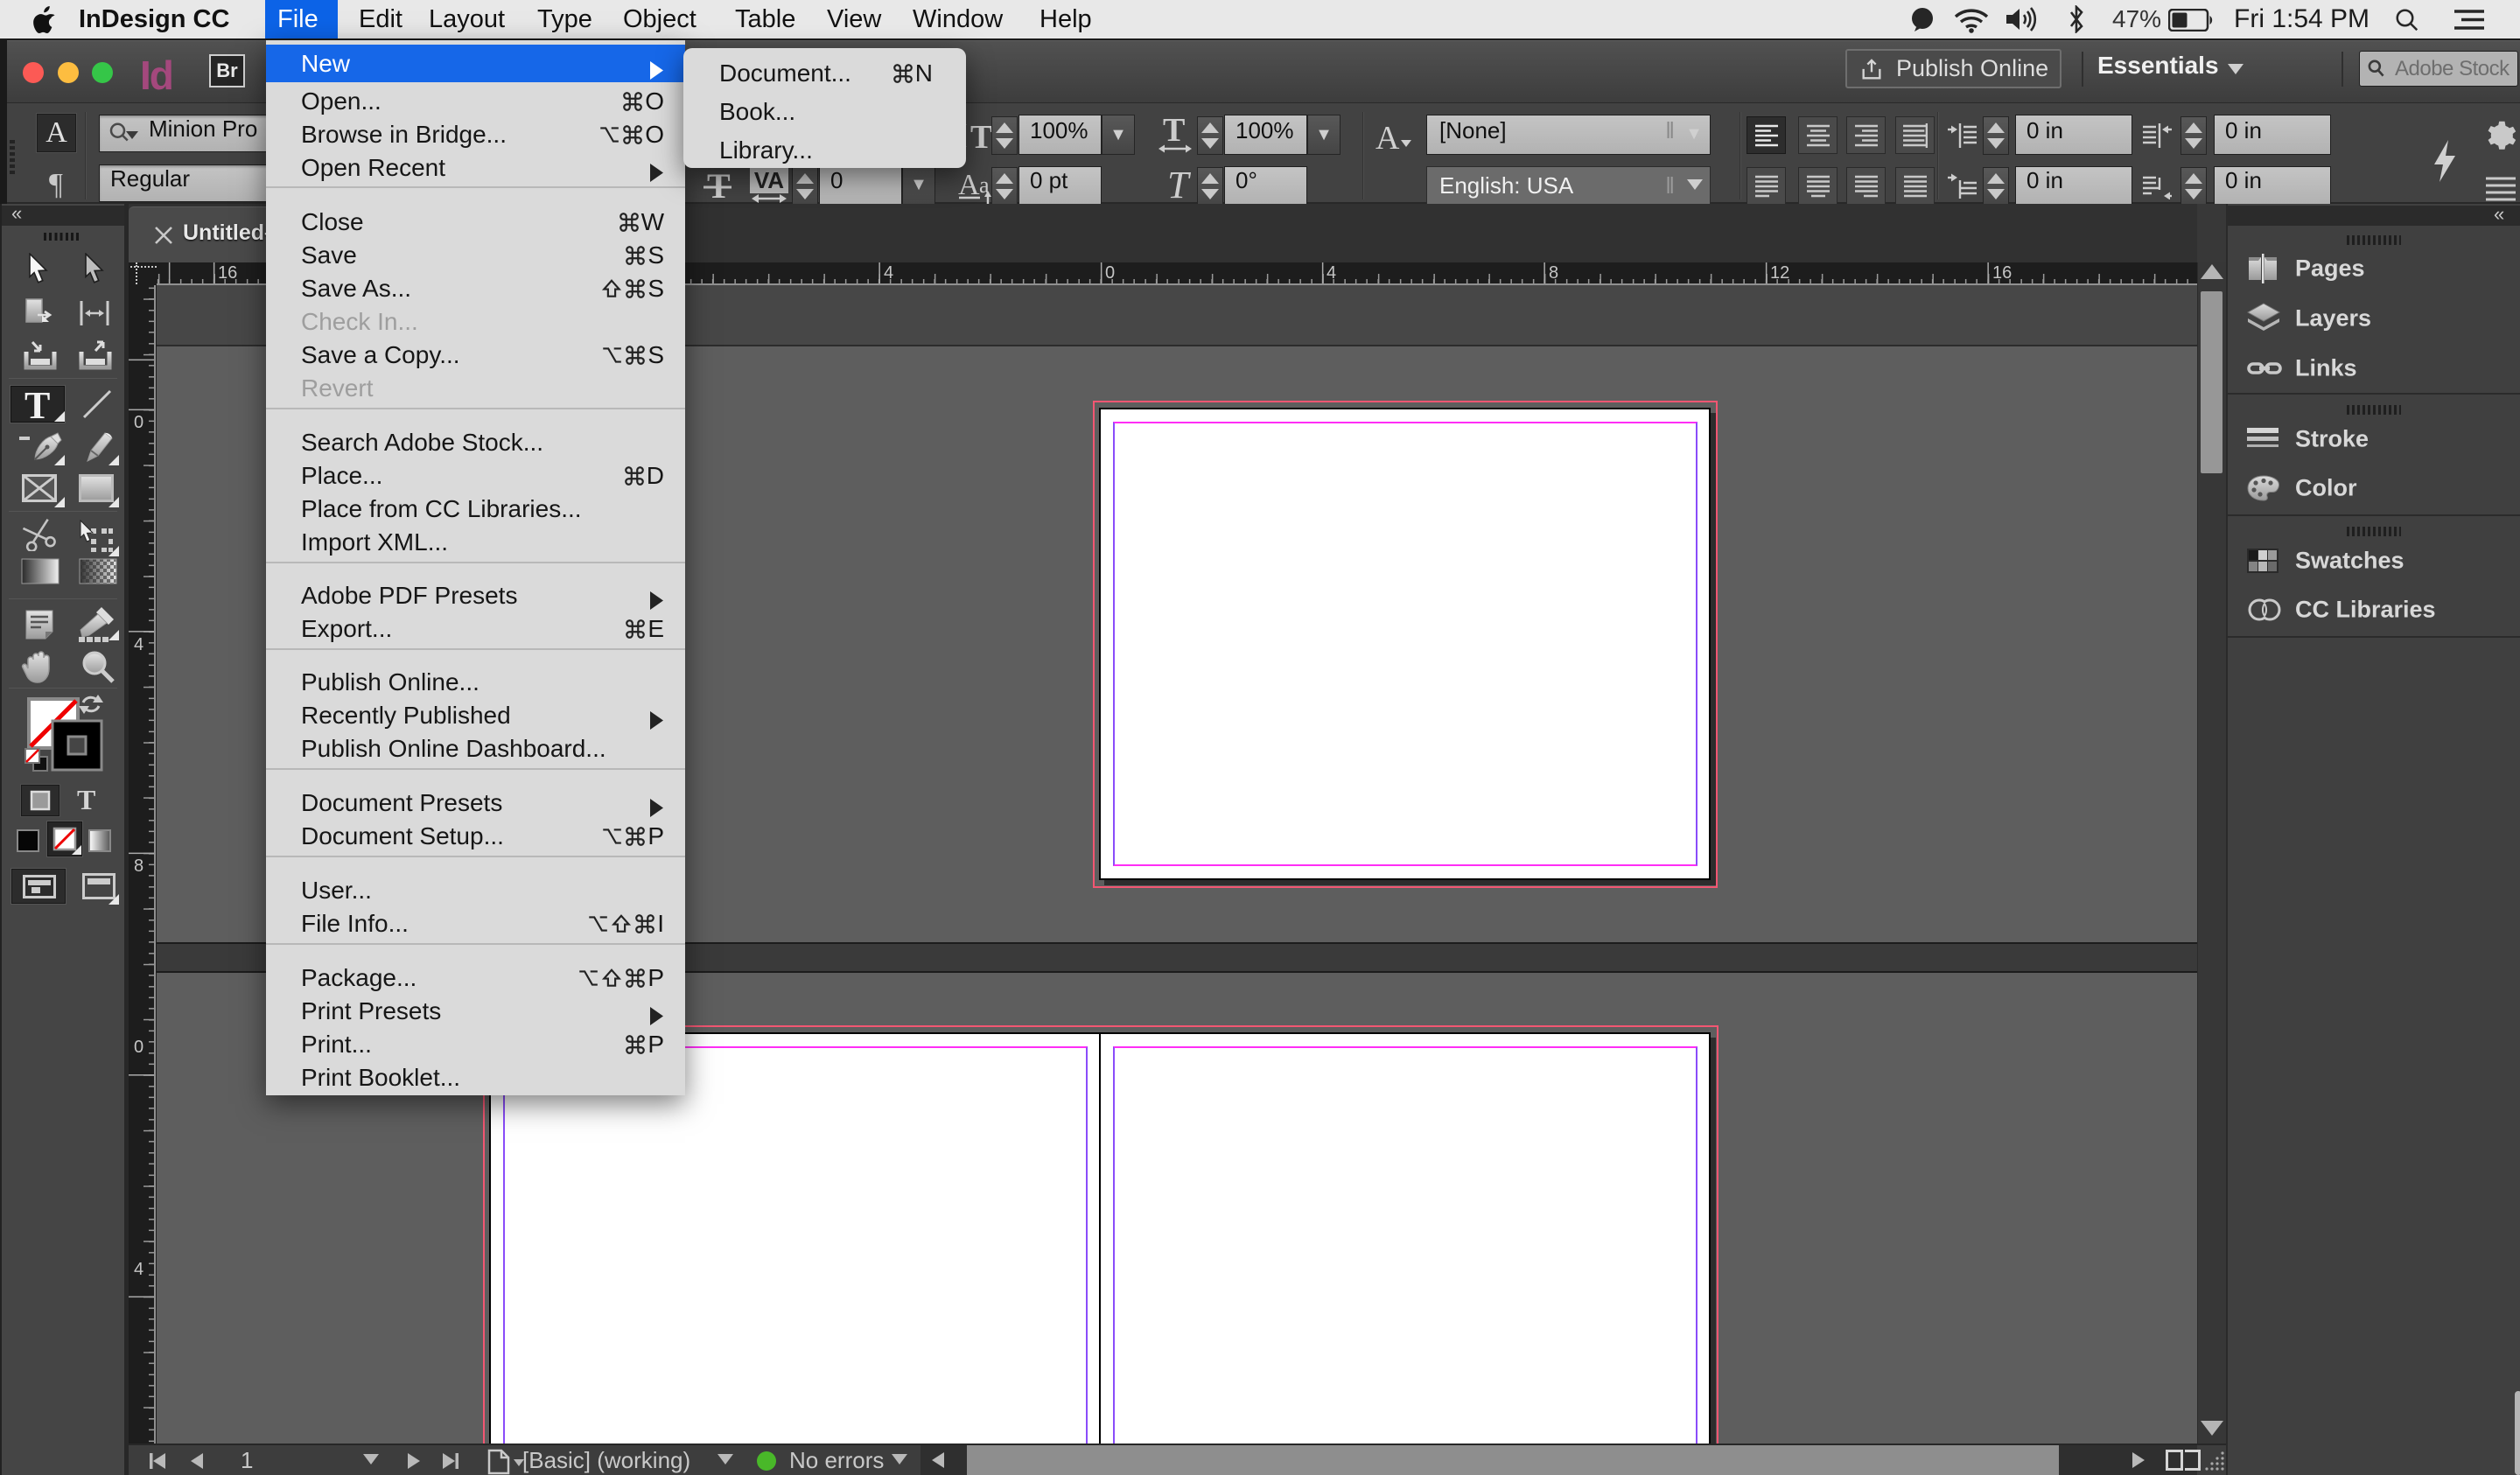 The height and width of the screenshot is (1475, 2520). What do you see at coordinates (969, 185) in the screenshot?
I see `svg-text: A` at bounding box center [969, 185].